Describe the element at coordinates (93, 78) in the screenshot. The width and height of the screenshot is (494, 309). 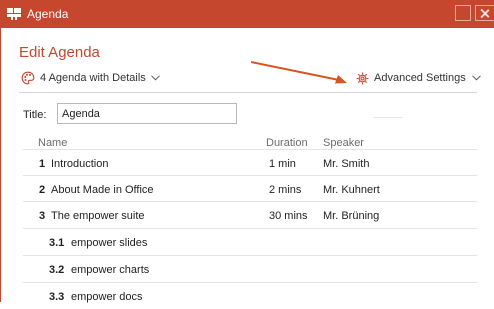
I see `agenda-type-label: 4 Agenda with Details` at that location.